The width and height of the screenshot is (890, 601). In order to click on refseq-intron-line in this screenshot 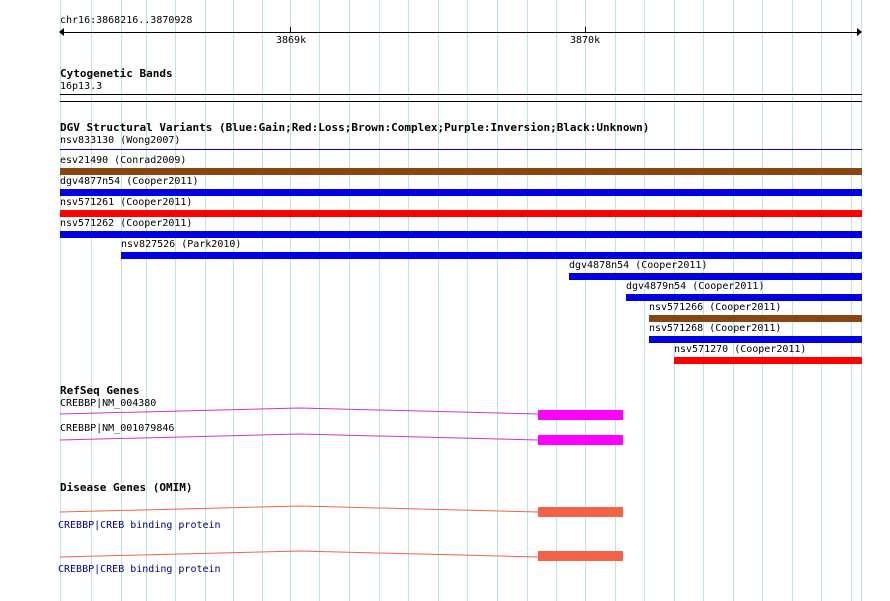, I will do `click(299, 411)`.